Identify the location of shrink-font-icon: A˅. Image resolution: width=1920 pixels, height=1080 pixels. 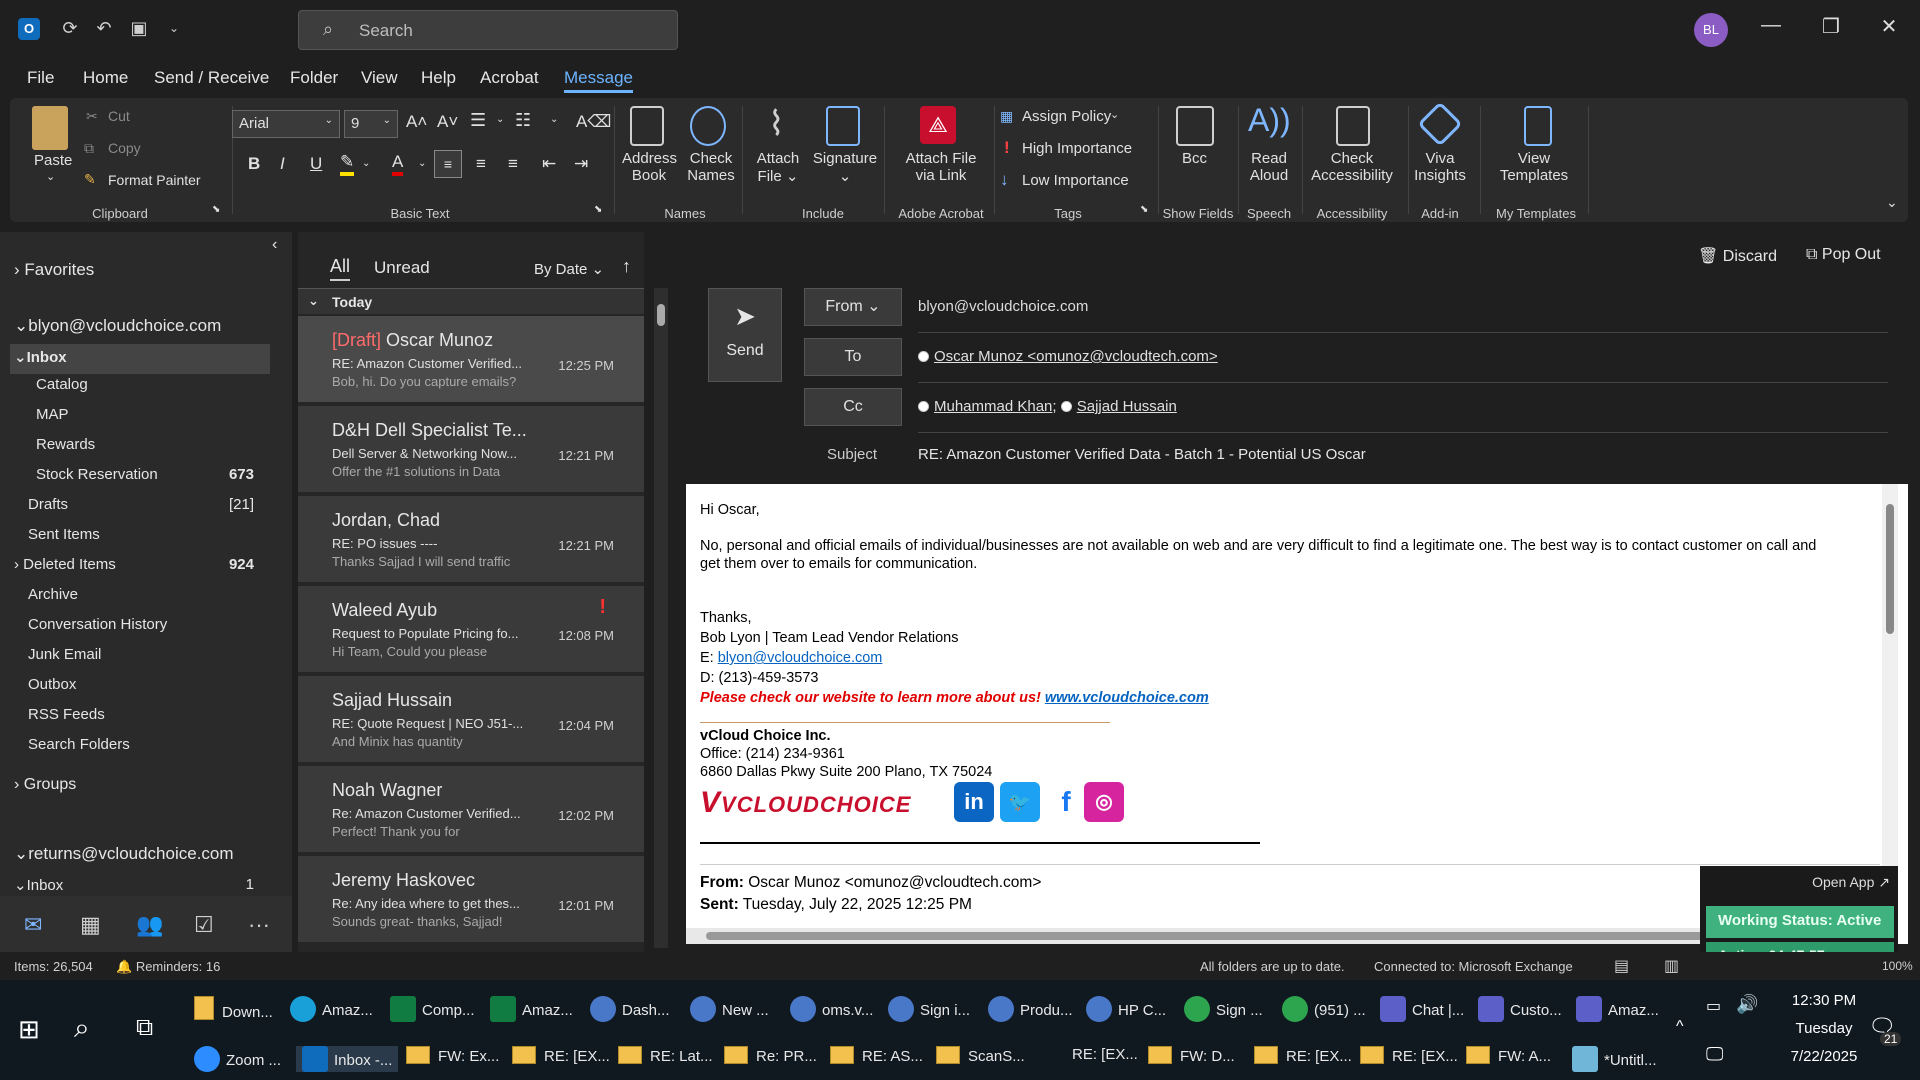
(447, 122).